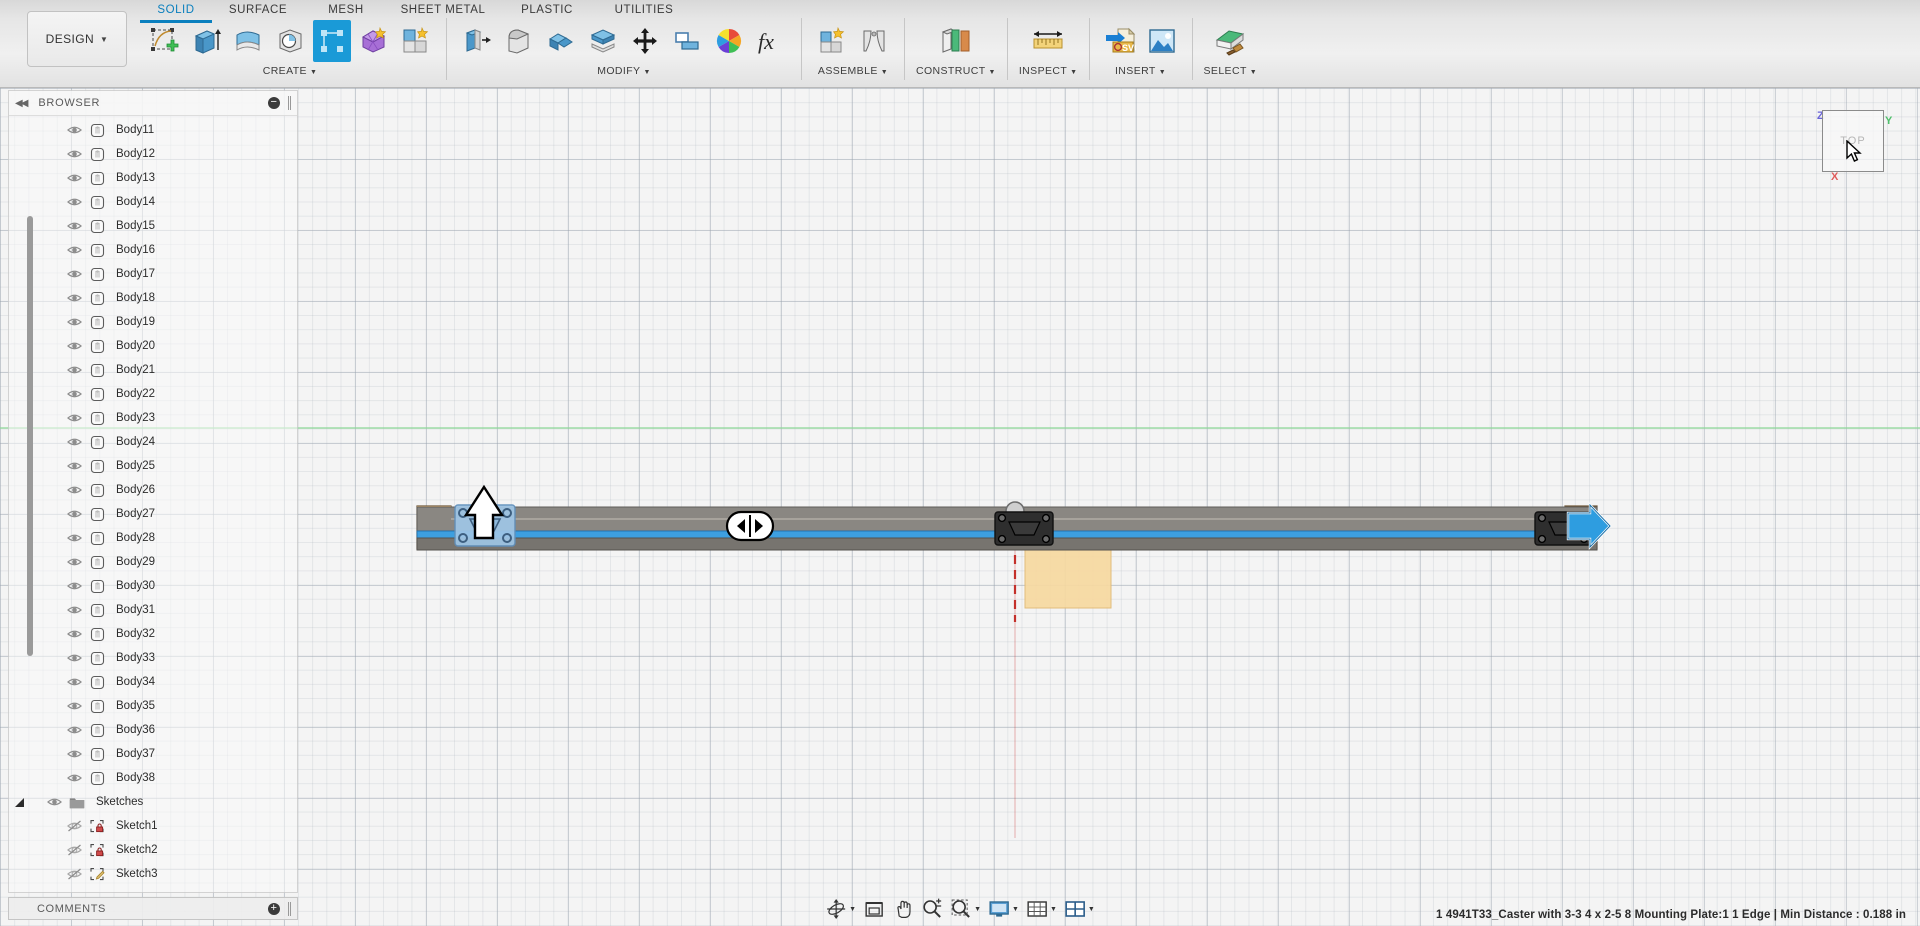 The width and height of the screenshot is (1920, 926). Describe the element at coordinates (153, 346) in the screenshot. I see `tree-item-row: Body20` at that location.